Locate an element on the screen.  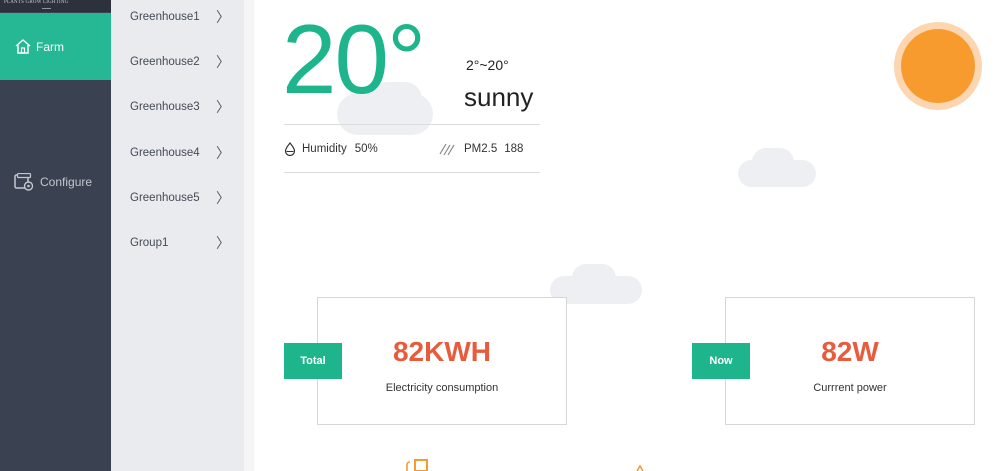
logo: PLANTS GROW LIGHTING ▬▬▬ is located at coordinates (55, 6).